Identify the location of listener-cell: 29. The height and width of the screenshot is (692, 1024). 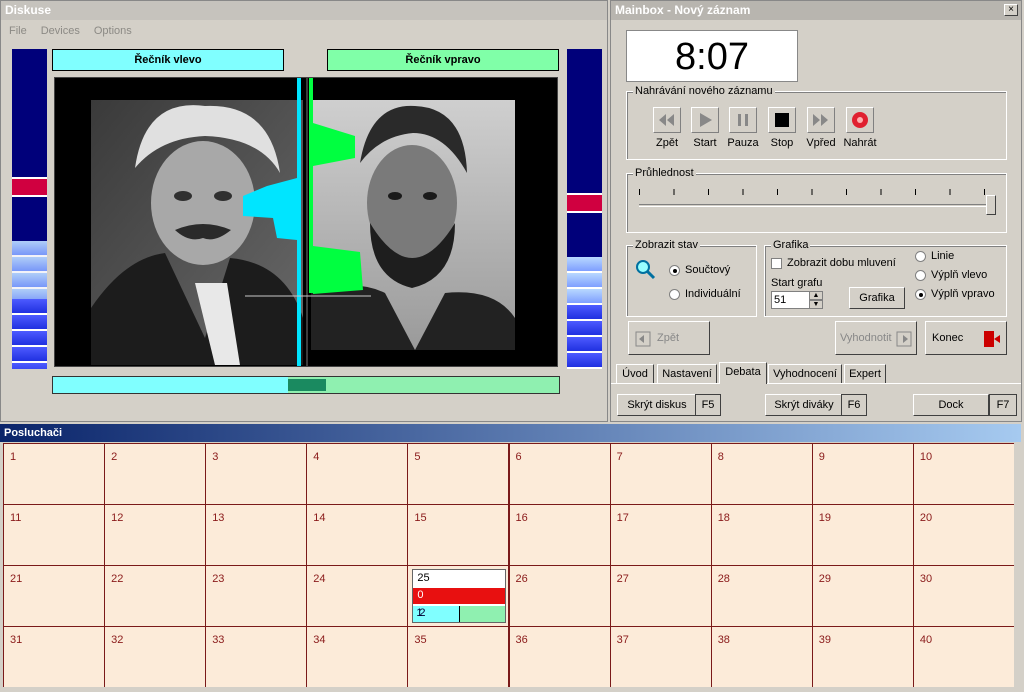
(862, 596).